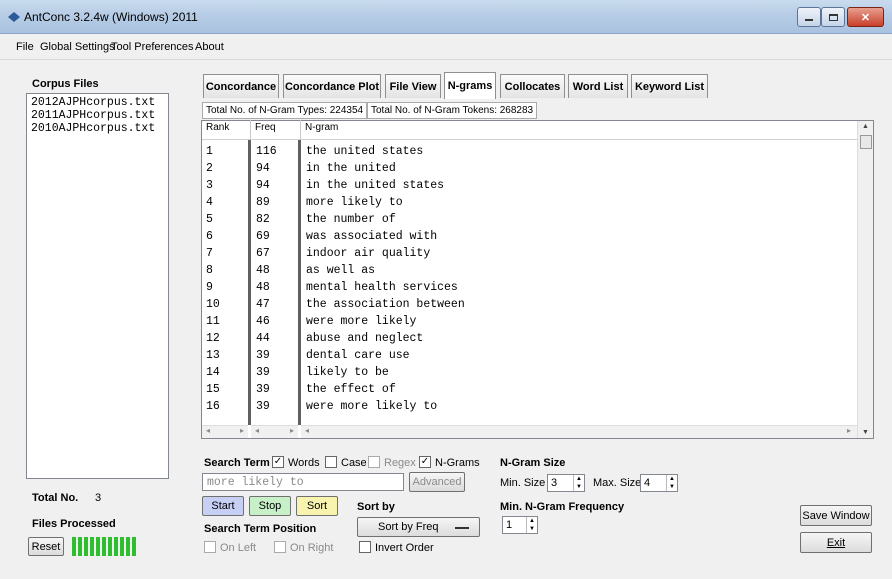  What do you see at coordinates (263, 321) in the screenshot?
I see `freq-cell: 46` at bounding box center [263, 321].